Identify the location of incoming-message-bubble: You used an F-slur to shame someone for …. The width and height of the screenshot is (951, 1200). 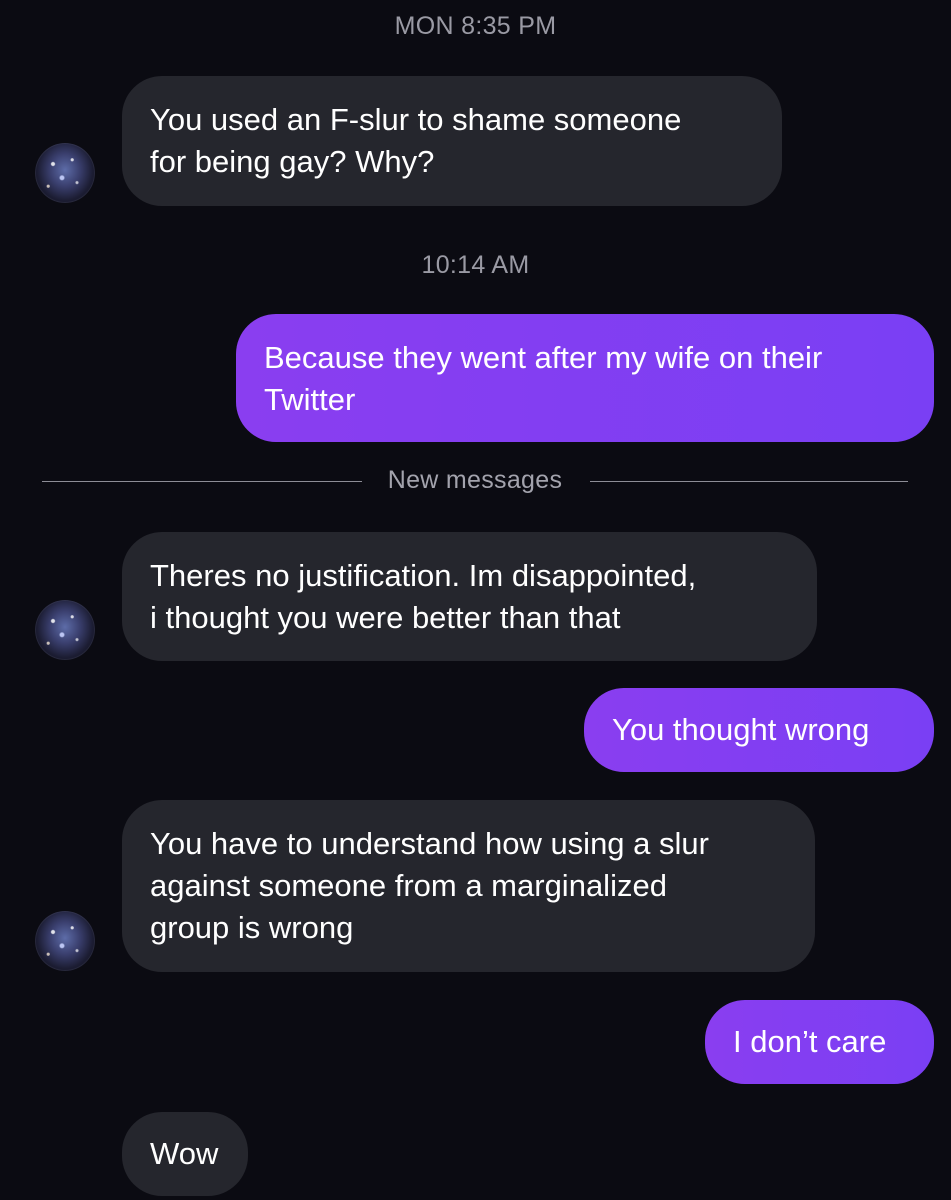
(452, 141).